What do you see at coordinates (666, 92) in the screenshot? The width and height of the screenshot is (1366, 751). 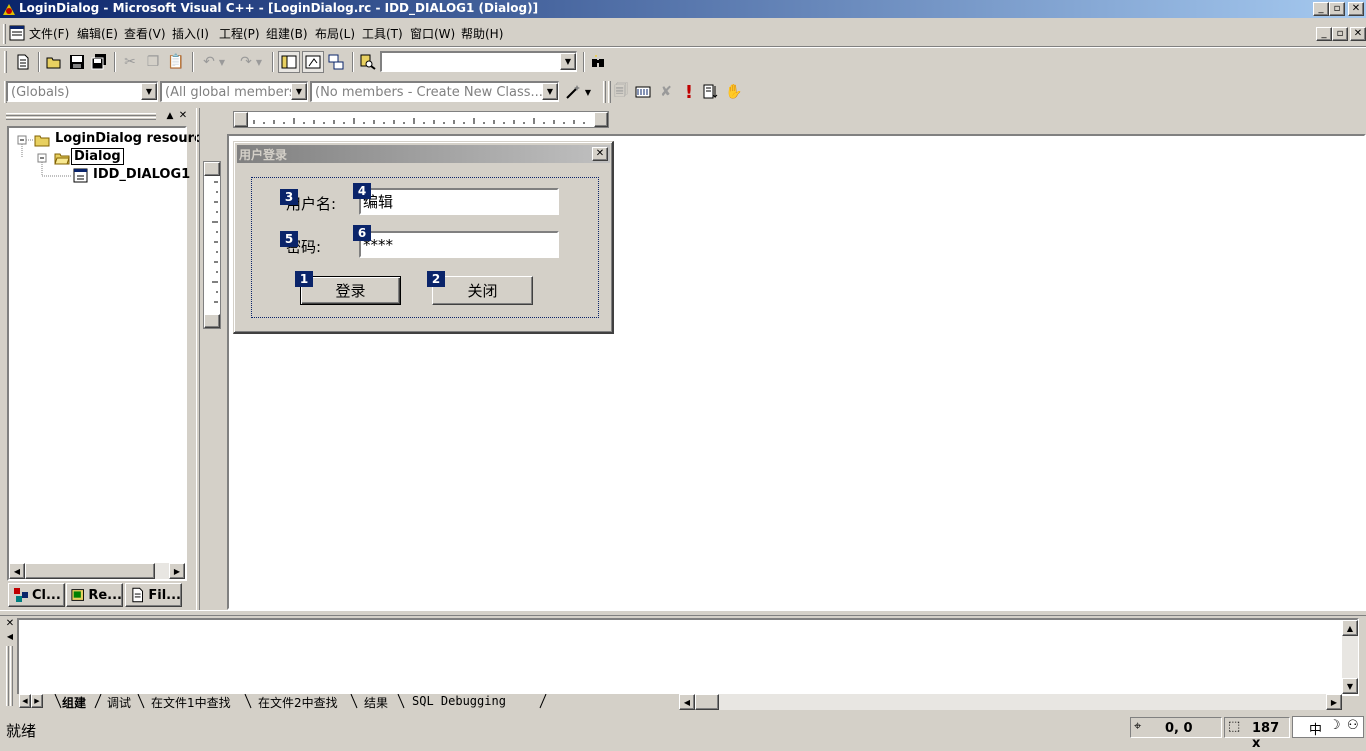 I see `stop-build-icon: ✘` at bounding box center [666, 92].